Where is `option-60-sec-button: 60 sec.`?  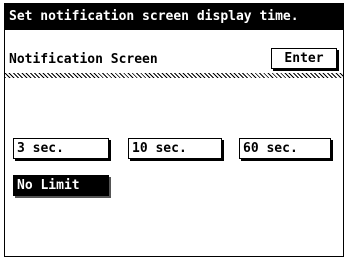 option-60-sec-button: 60 sec. is located at coordinates (285, 148).